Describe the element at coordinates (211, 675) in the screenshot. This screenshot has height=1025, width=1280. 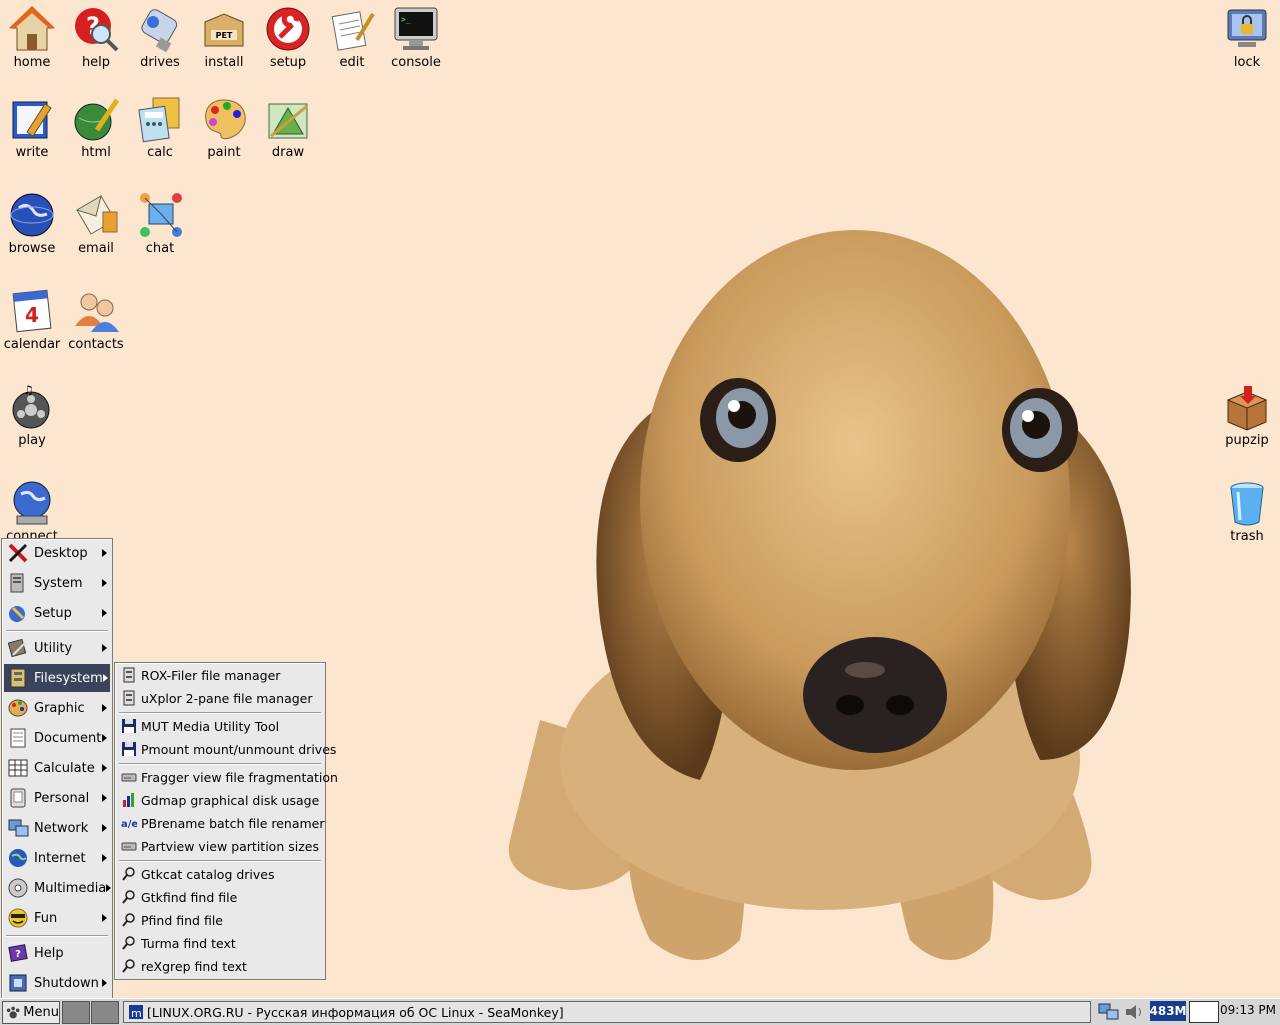
I see `submenu-label: ROX-Filer file manager` at that location.